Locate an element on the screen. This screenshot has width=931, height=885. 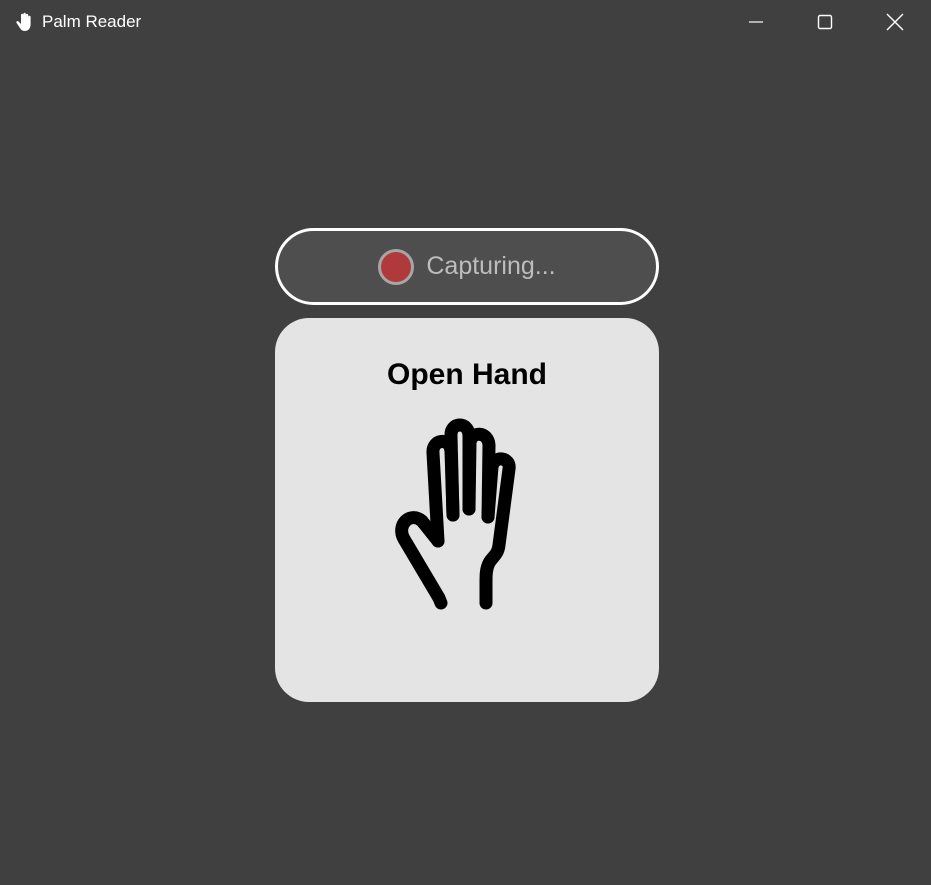
open-hand-icon is located at coordinates (455, 514).